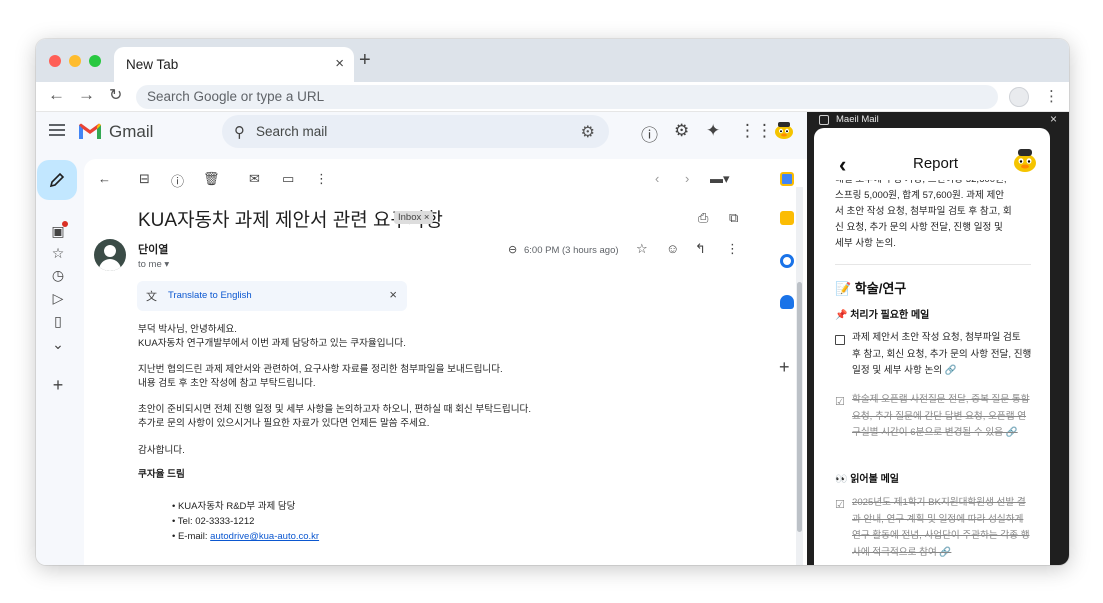 Image resolution: width=1103 pixels, height=603 pixels. What do you see at coordinates (65, 224) in the screenshot?
I see `inbox-unread-dot` at bounding box center [65, 224].